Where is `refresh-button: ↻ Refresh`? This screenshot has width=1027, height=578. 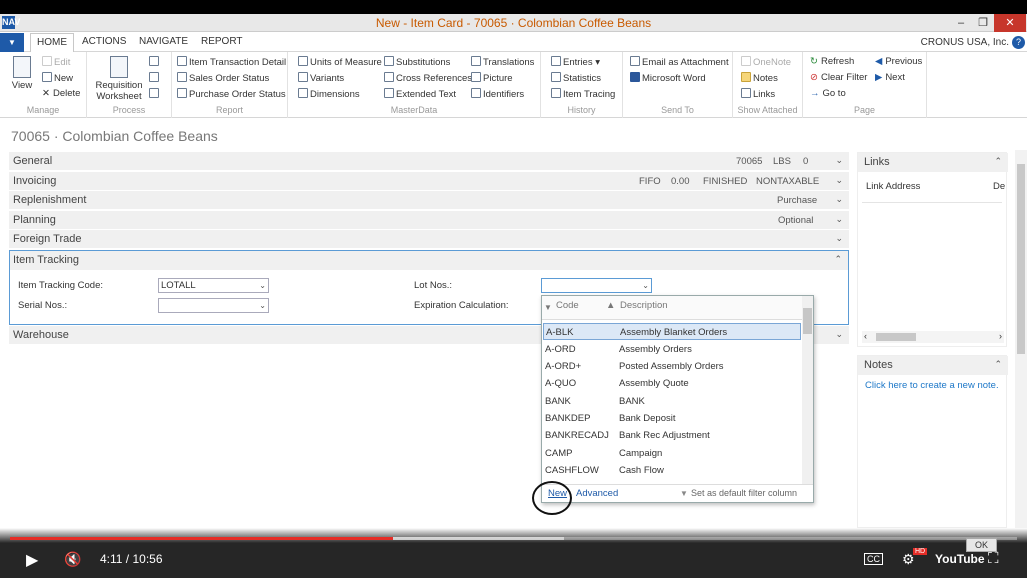
refresh-button: ↻ Refresh is located at coordinates (832, 61).